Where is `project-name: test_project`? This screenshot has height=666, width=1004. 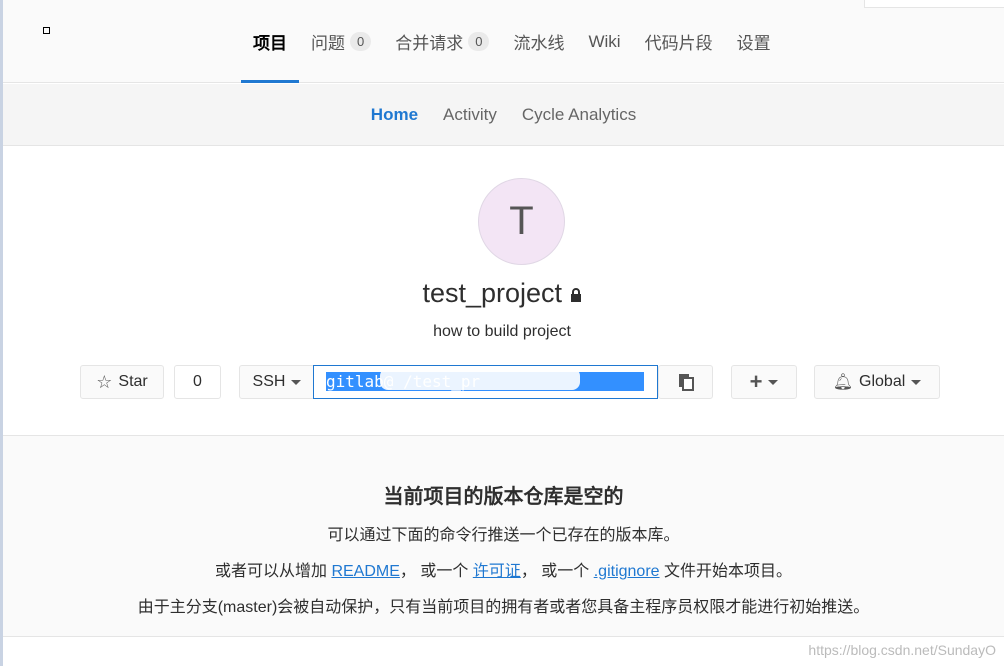
project-name: test_project is located at coordinates (492, 293).